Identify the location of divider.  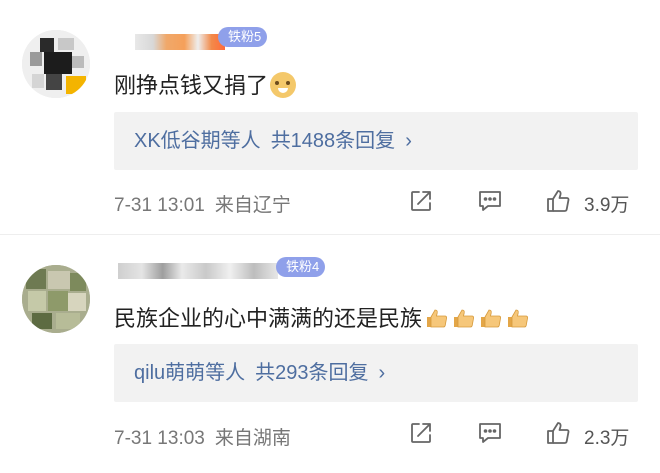
(330, 234).